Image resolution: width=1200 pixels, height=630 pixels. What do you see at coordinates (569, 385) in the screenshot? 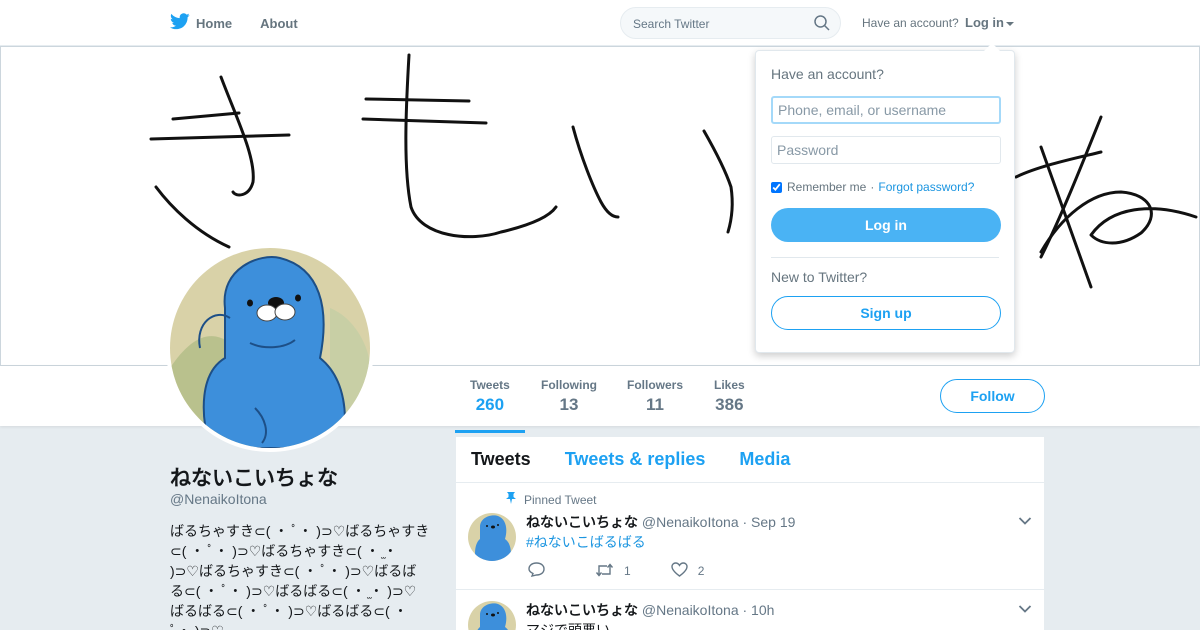
I see `stat-label: Following` at bounding box center [569, 385].